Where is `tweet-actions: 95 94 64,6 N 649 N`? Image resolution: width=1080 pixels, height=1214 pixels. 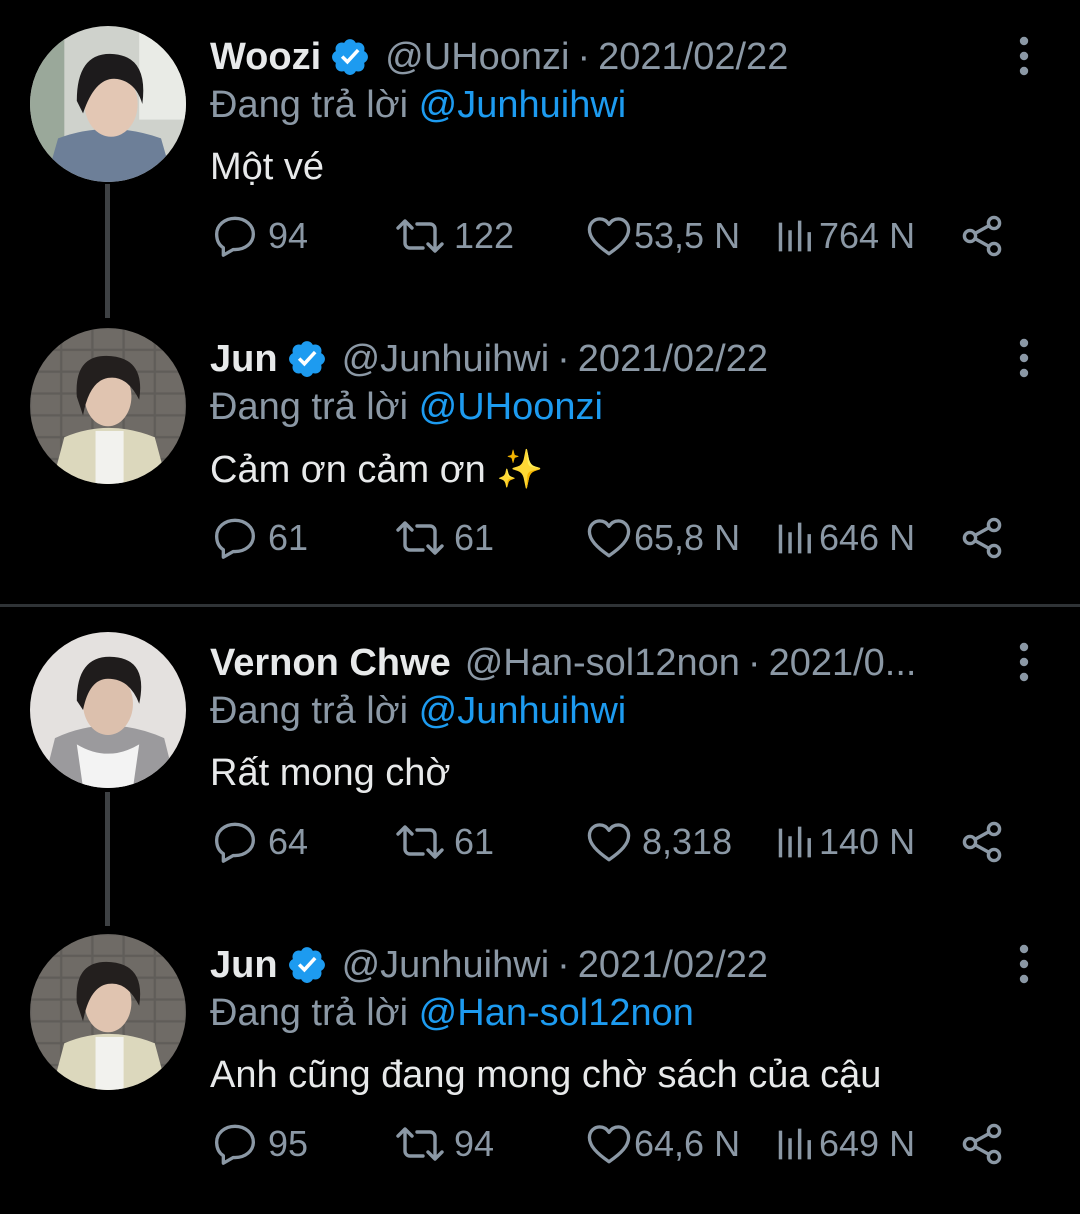 tweet-actions: 95 94 64,6 N 649 N is located at coordinates (610, 1144).